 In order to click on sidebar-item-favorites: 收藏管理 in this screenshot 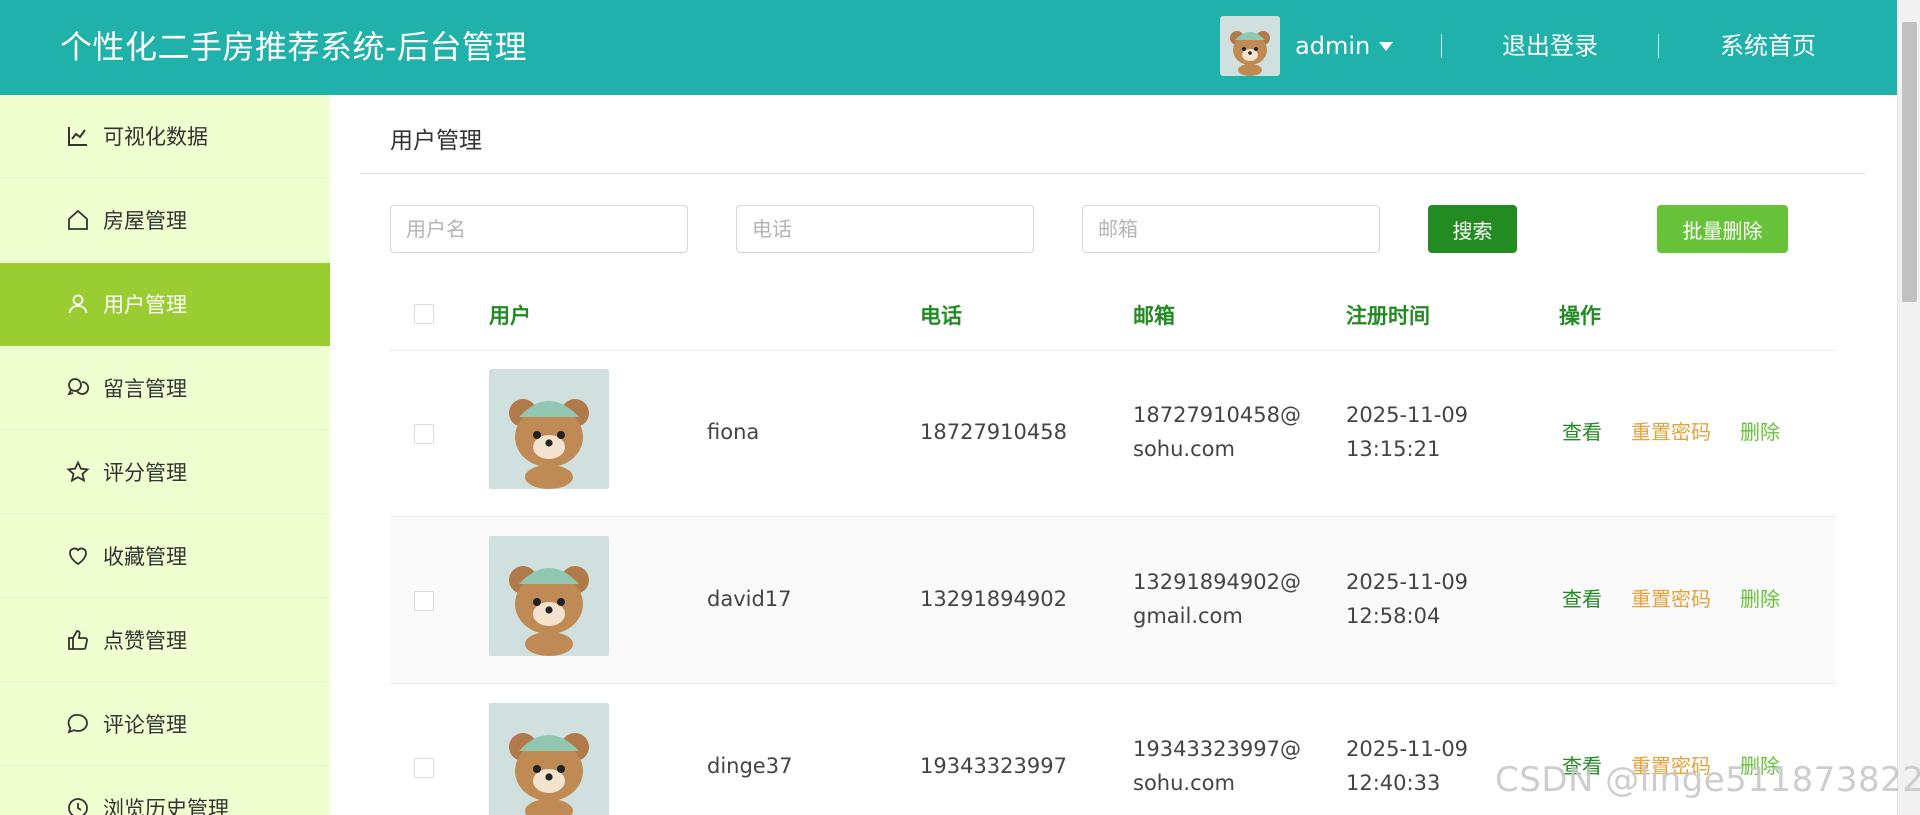, I will do `click(165, 556)`.